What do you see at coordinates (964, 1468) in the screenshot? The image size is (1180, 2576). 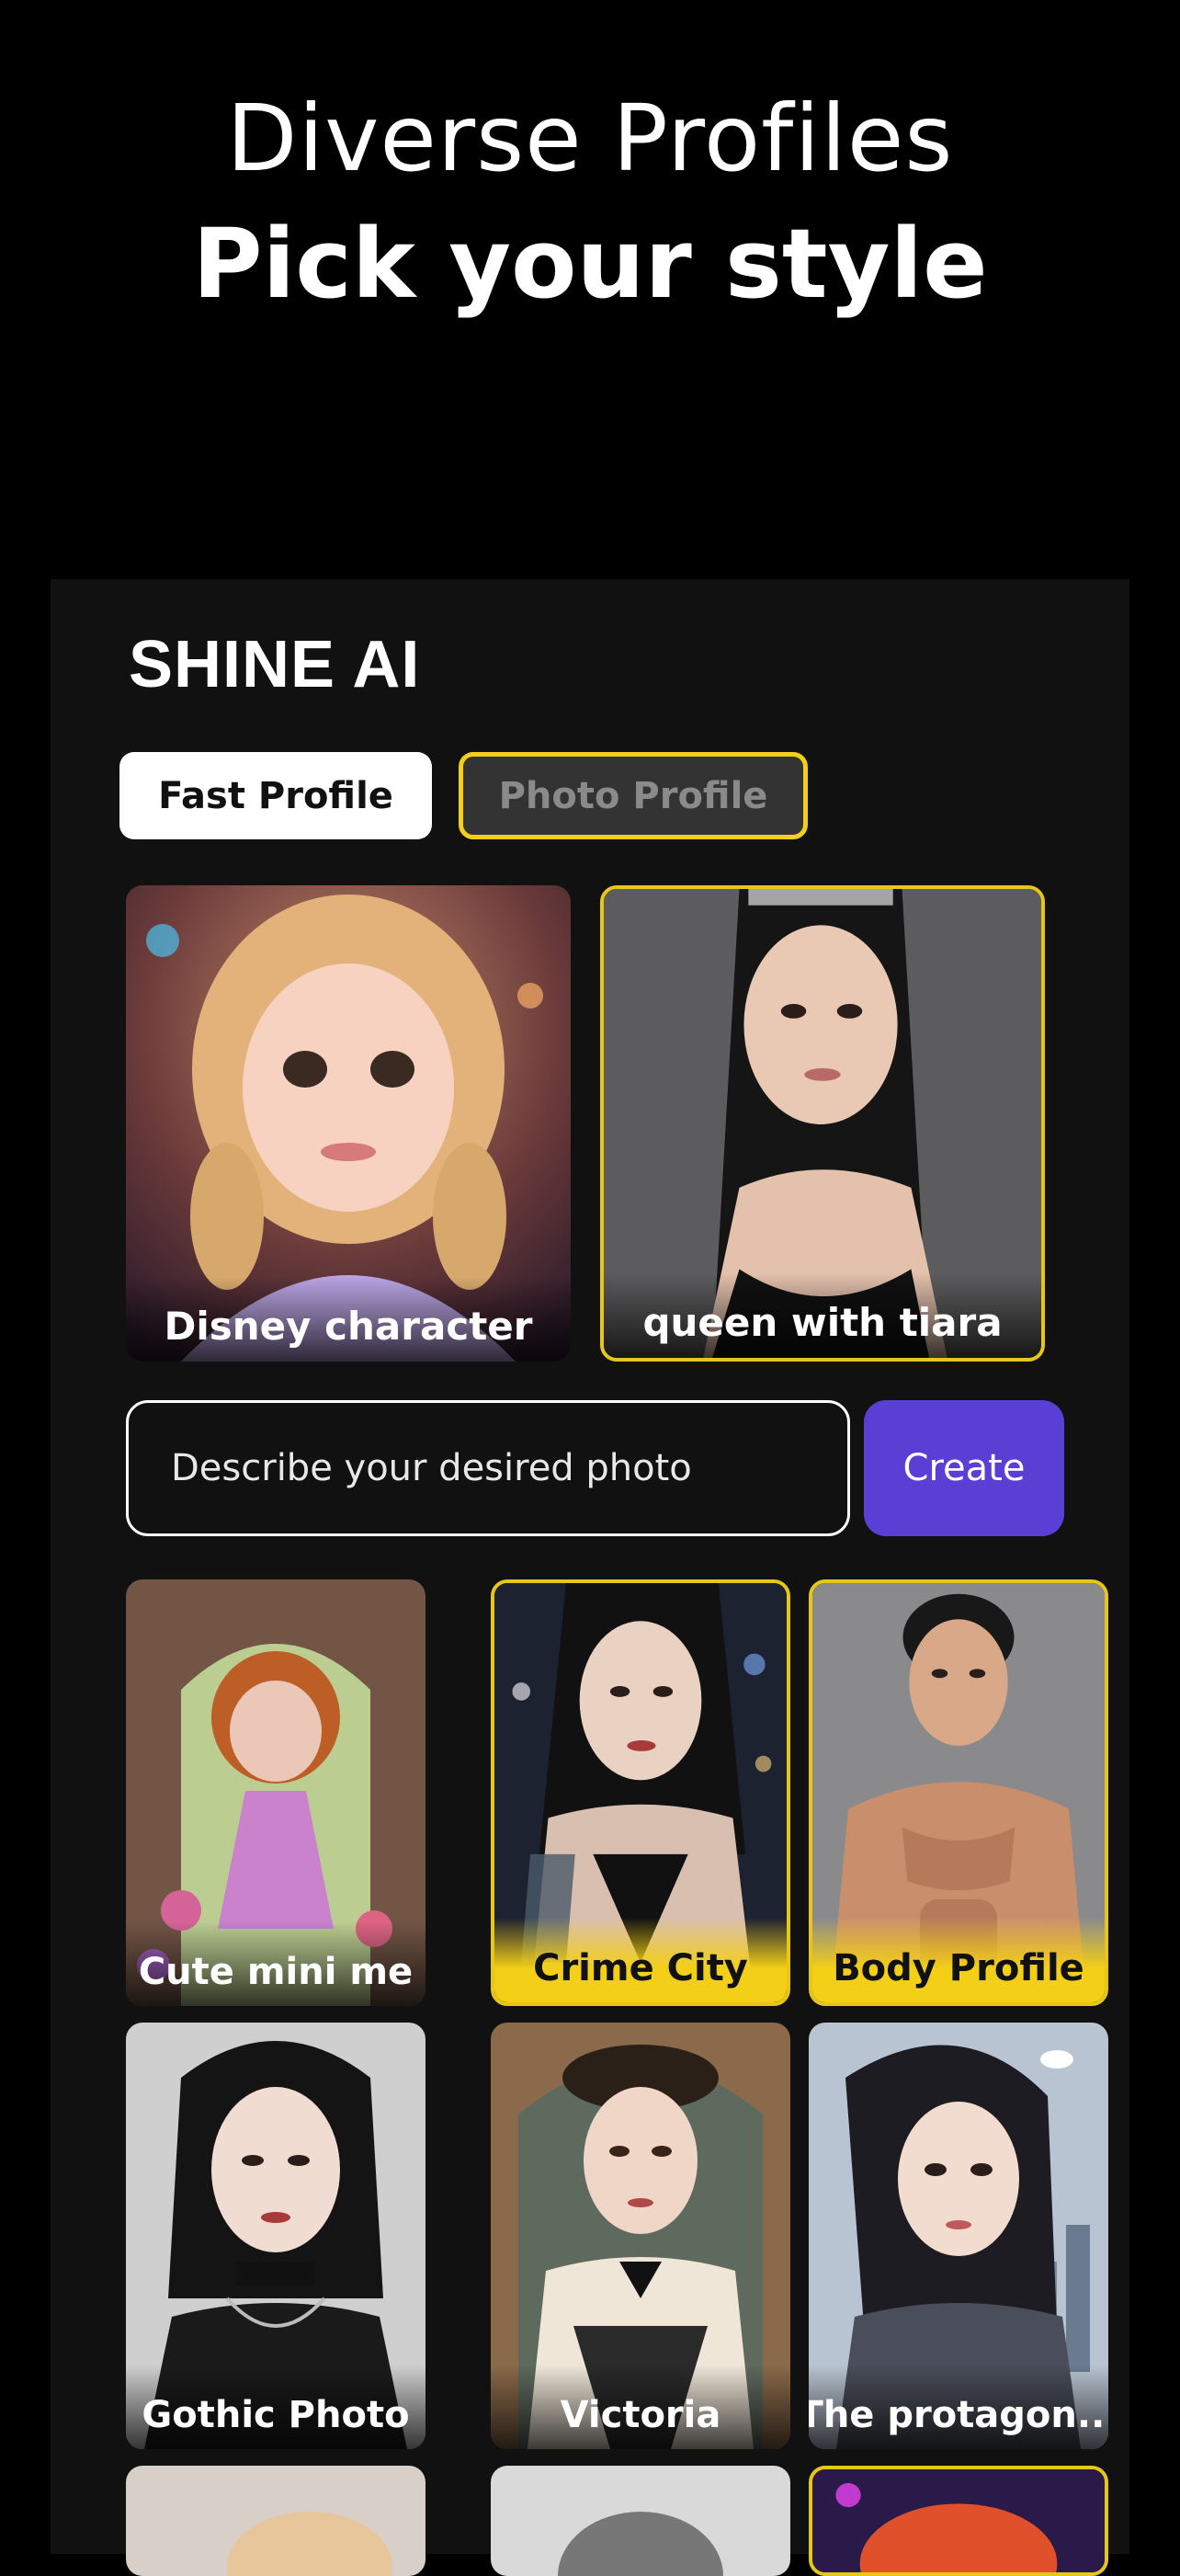 I see `create-button: Create` at bounding box center [964, 1468].